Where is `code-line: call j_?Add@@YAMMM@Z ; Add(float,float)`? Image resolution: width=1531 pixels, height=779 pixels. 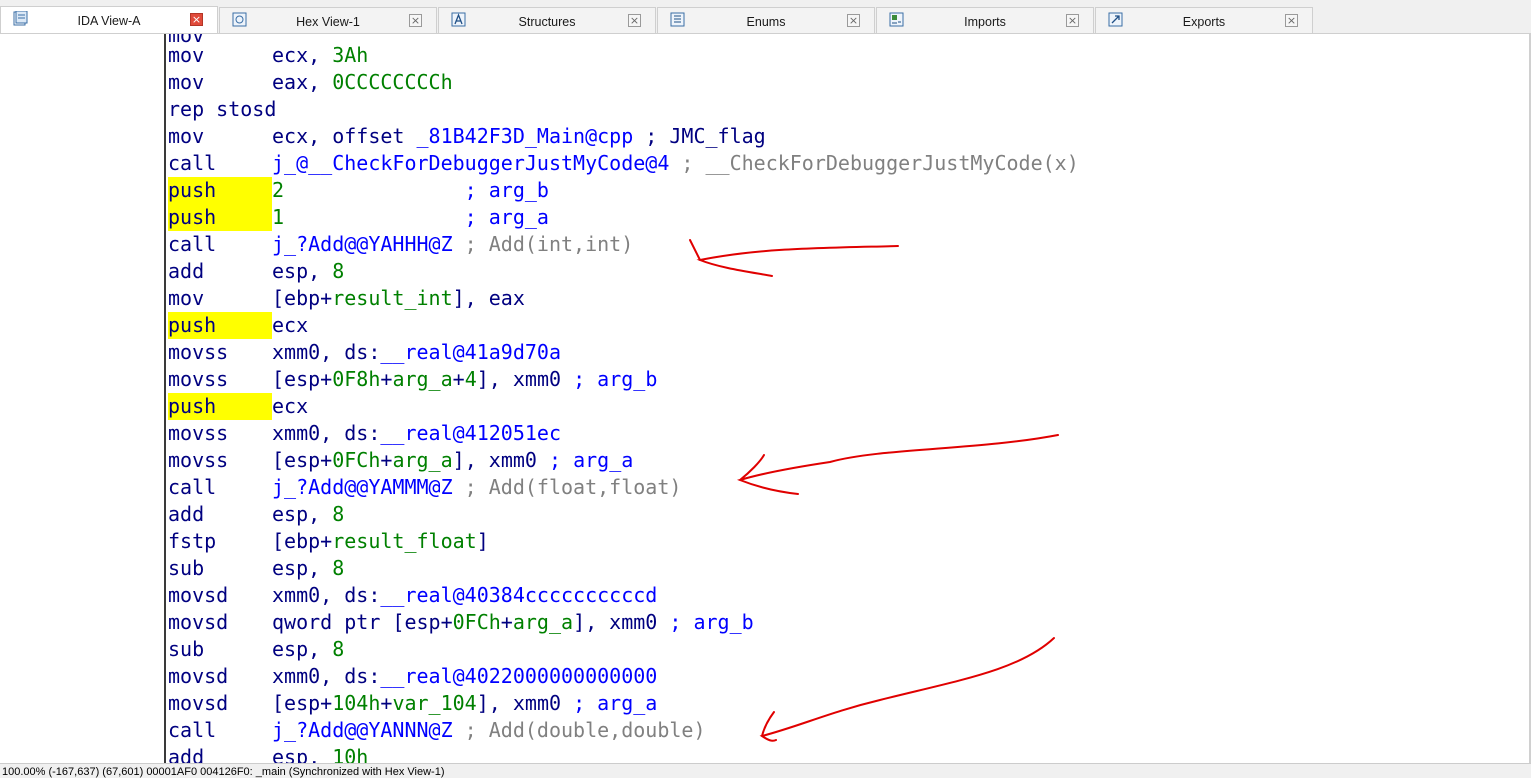 code-line: call j_?Add@@YAMMM@Z ; Add(float,float) is located at coordinates (424, 487).